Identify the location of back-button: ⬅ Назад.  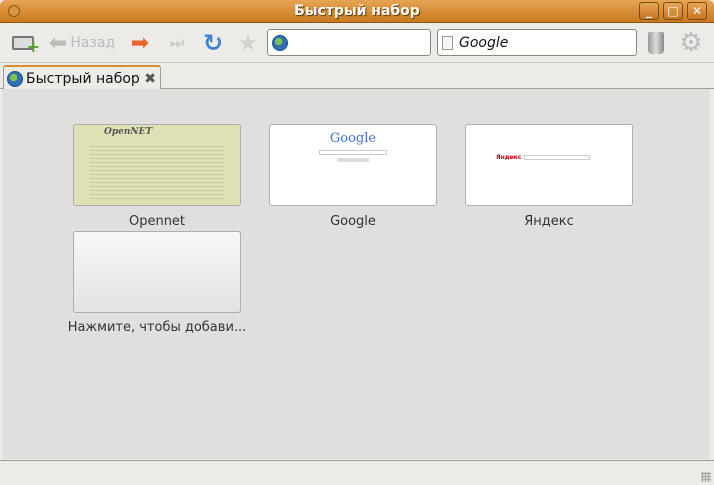
(82, 43).